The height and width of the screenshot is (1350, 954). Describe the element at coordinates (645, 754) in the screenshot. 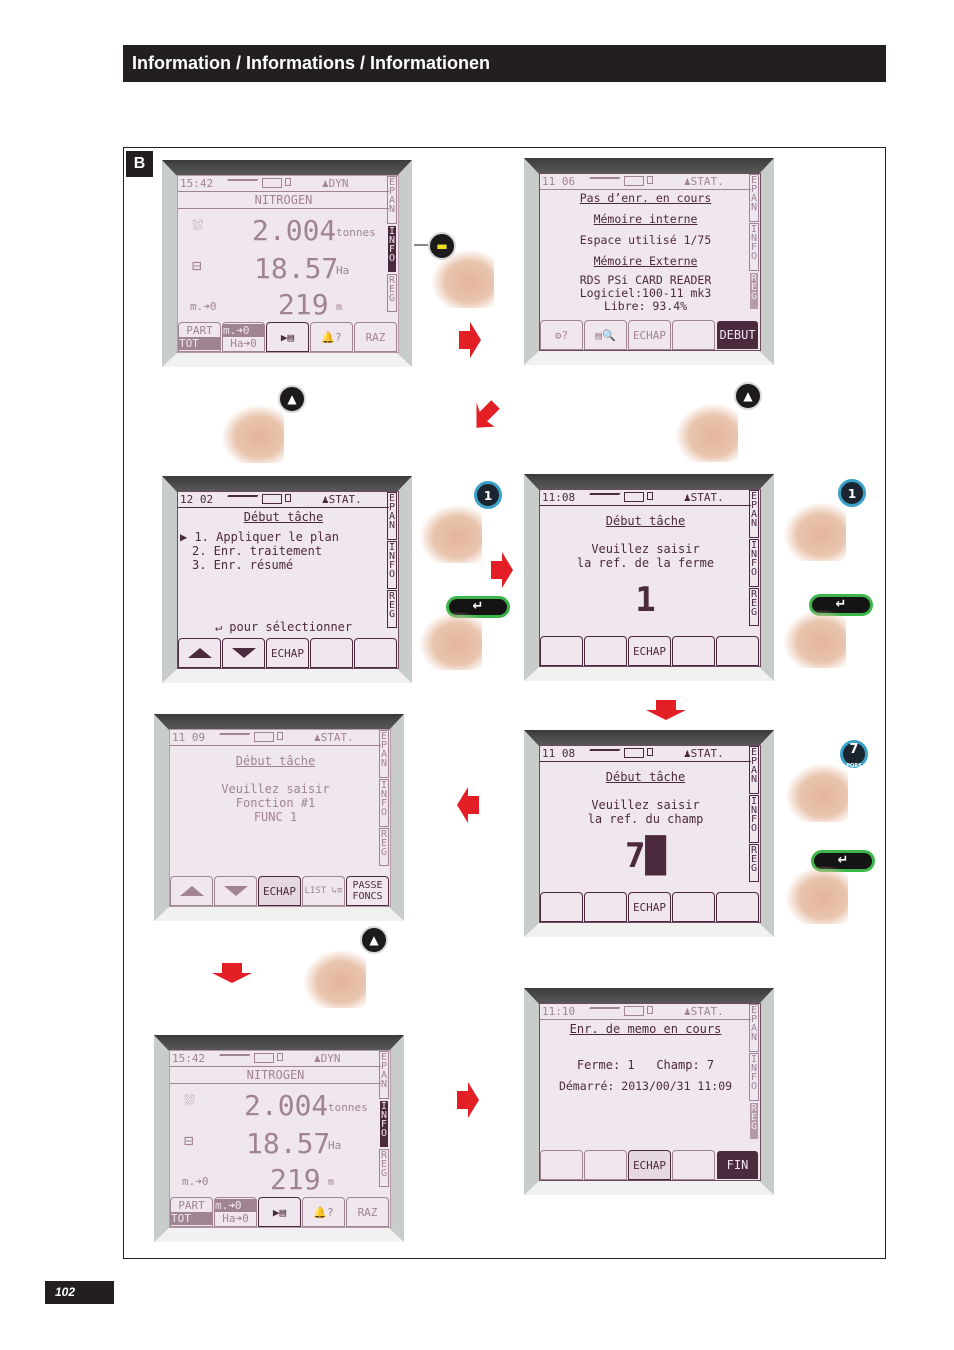

I see `status-bar: 11 08 ♟STAT.` at that location.